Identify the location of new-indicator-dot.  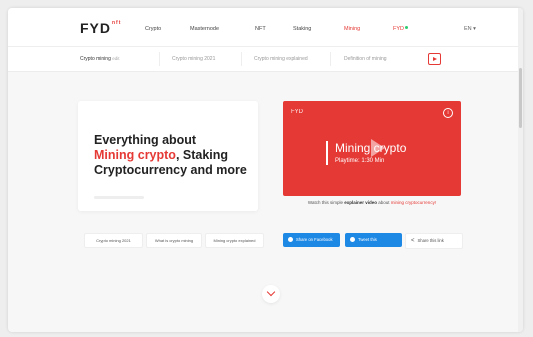
(406, 27).